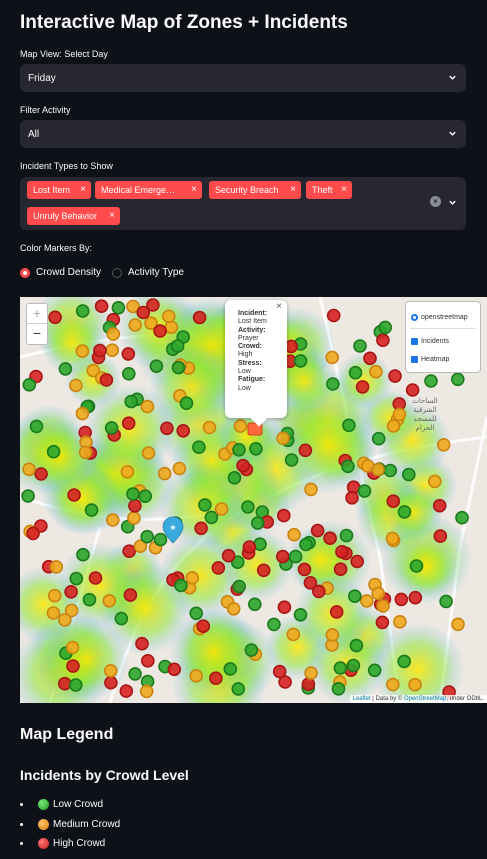  I want to click on layer-control: openstreetmap Incidents Heatmap, so click(443, 337).